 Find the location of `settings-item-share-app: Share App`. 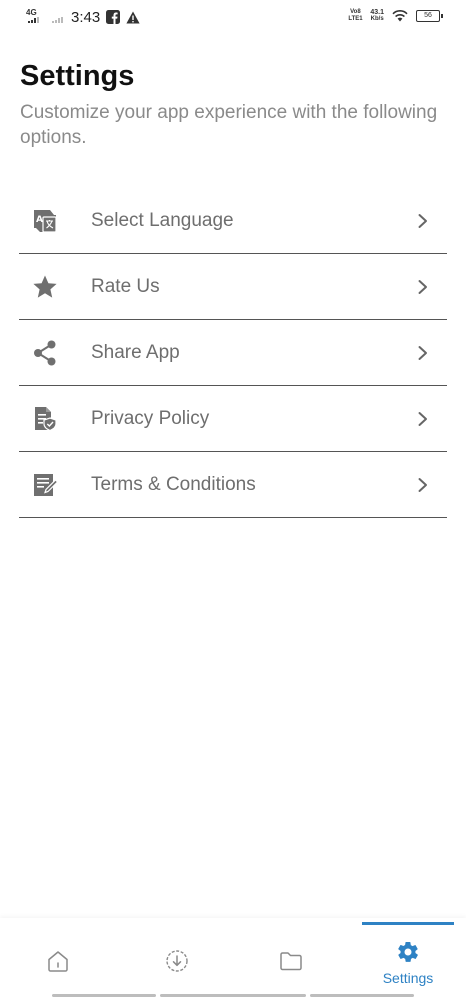

settings-item-share-app: Share App is located at coordinates (233, 353).